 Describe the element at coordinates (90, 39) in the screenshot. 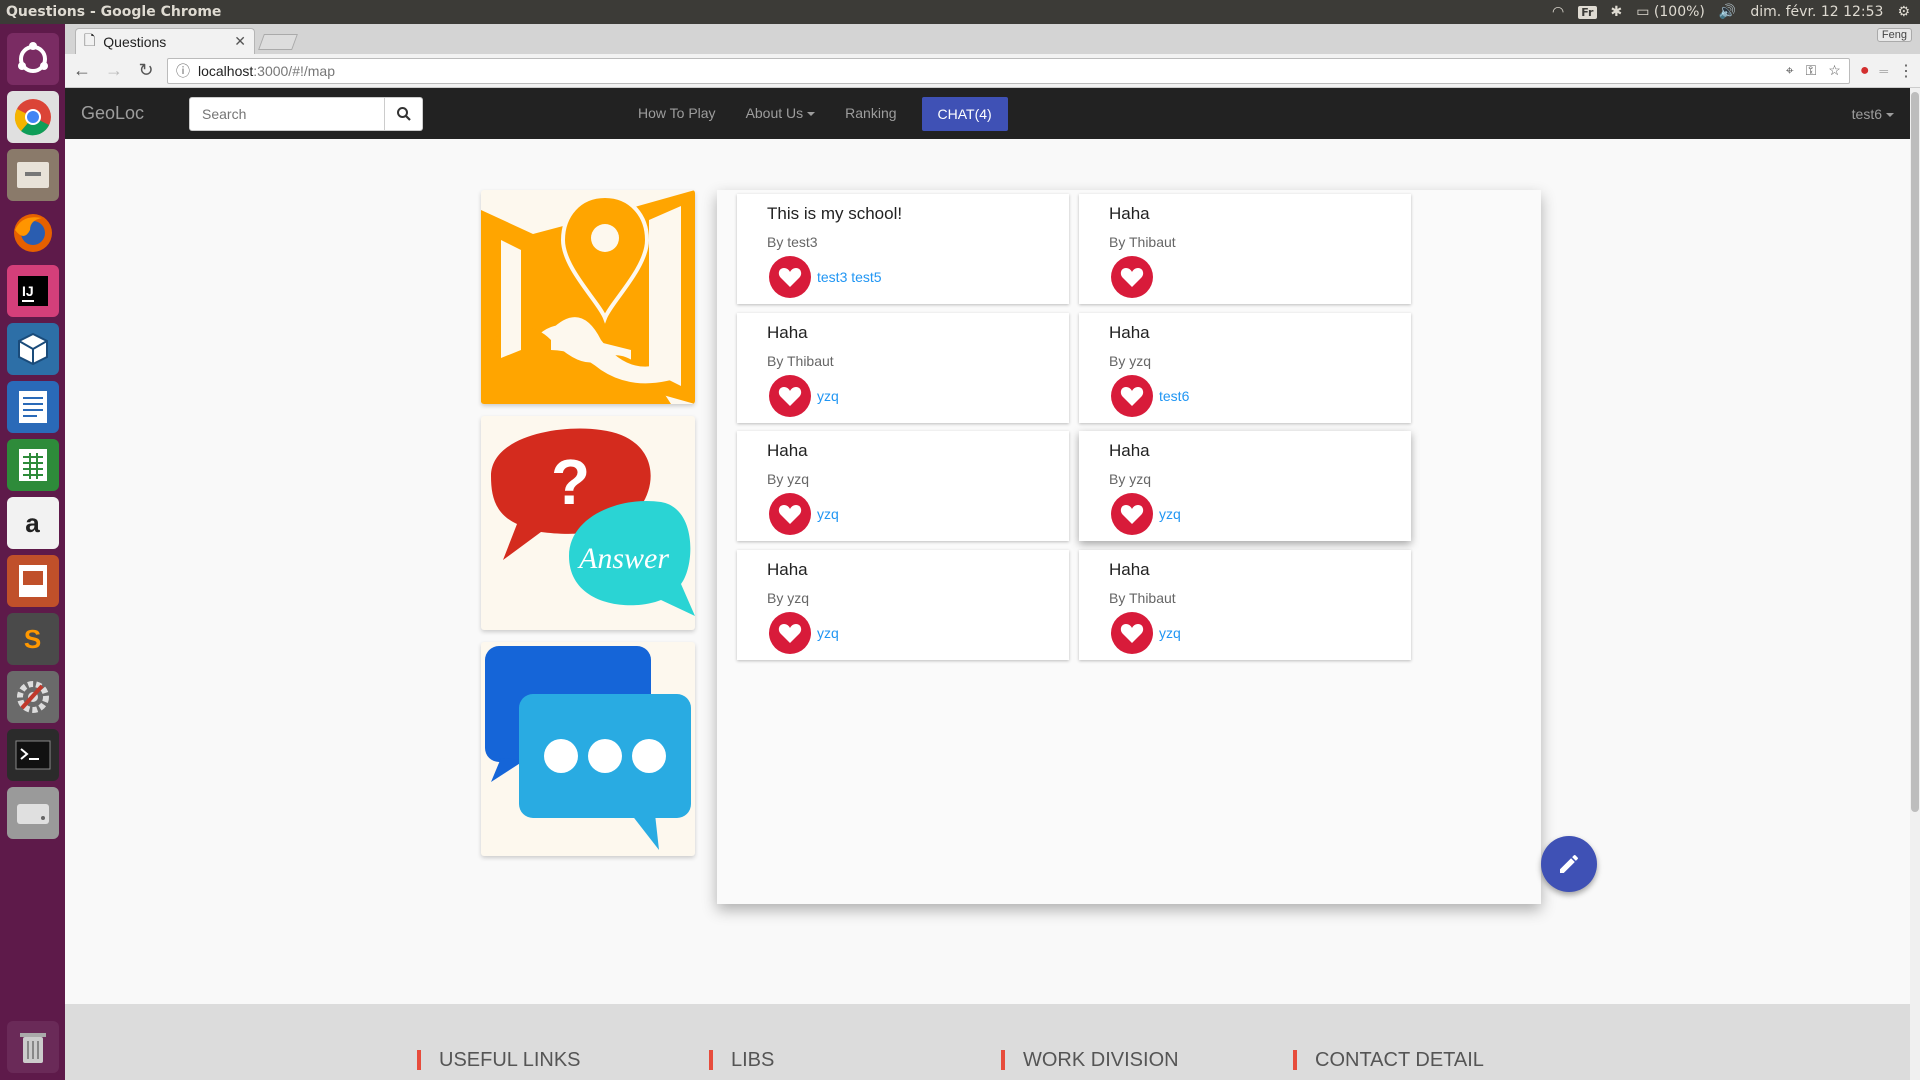

I see `page-icon: 🗋` at that location.